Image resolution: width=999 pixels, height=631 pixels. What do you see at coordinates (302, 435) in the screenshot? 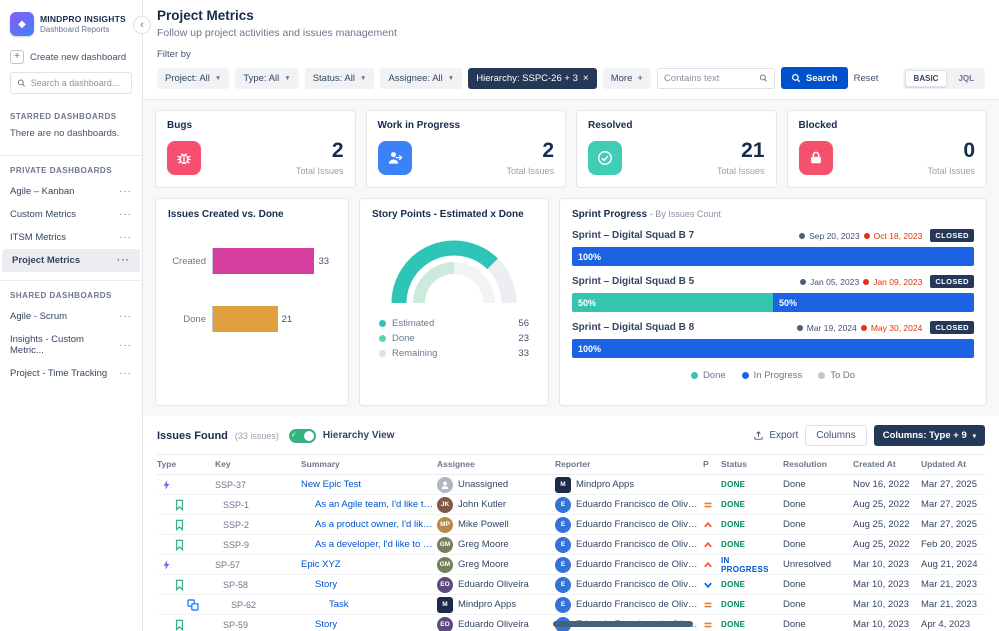
I see `hierarchy-view-toggle: ✓` at bounding box center [302, 435].